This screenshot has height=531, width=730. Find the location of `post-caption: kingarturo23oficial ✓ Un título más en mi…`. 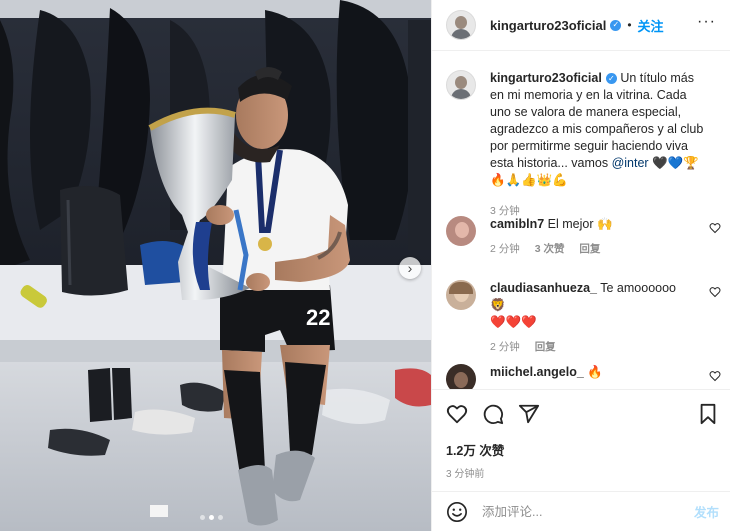

post-caption: kingarturo23oficial ✓ Un título más en mi… is located at coordinates (581, 136).